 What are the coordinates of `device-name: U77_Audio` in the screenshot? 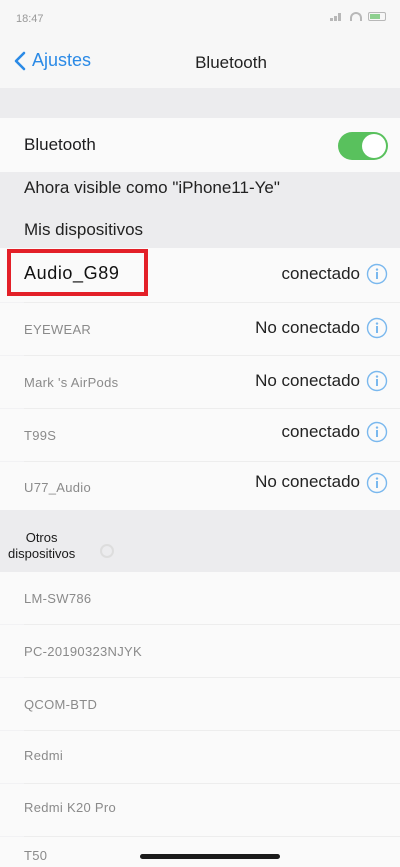 It's located at (58, 487).